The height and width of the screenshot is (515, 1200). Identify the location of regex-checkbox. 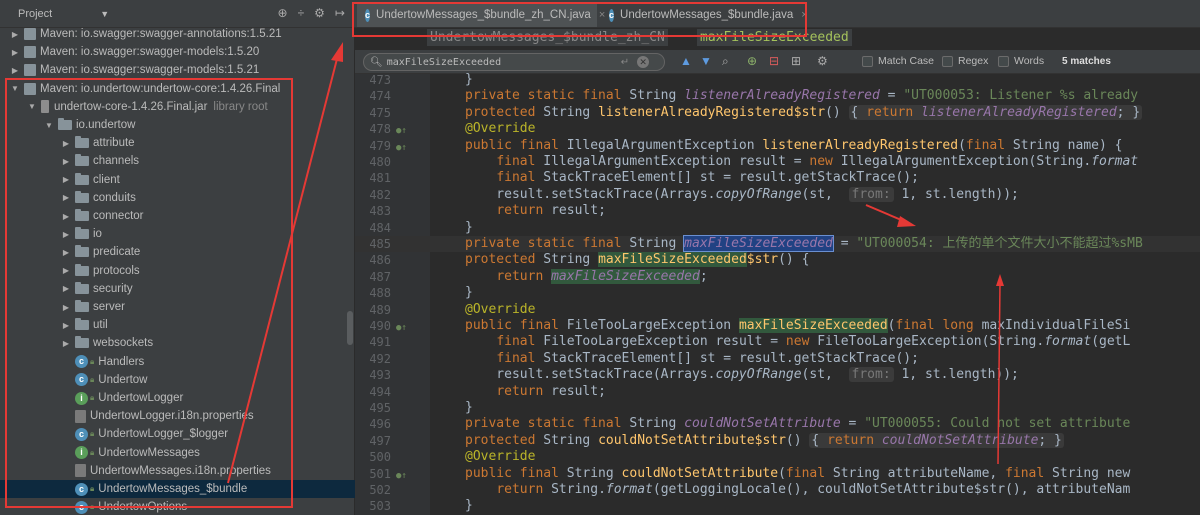
(947, 61).